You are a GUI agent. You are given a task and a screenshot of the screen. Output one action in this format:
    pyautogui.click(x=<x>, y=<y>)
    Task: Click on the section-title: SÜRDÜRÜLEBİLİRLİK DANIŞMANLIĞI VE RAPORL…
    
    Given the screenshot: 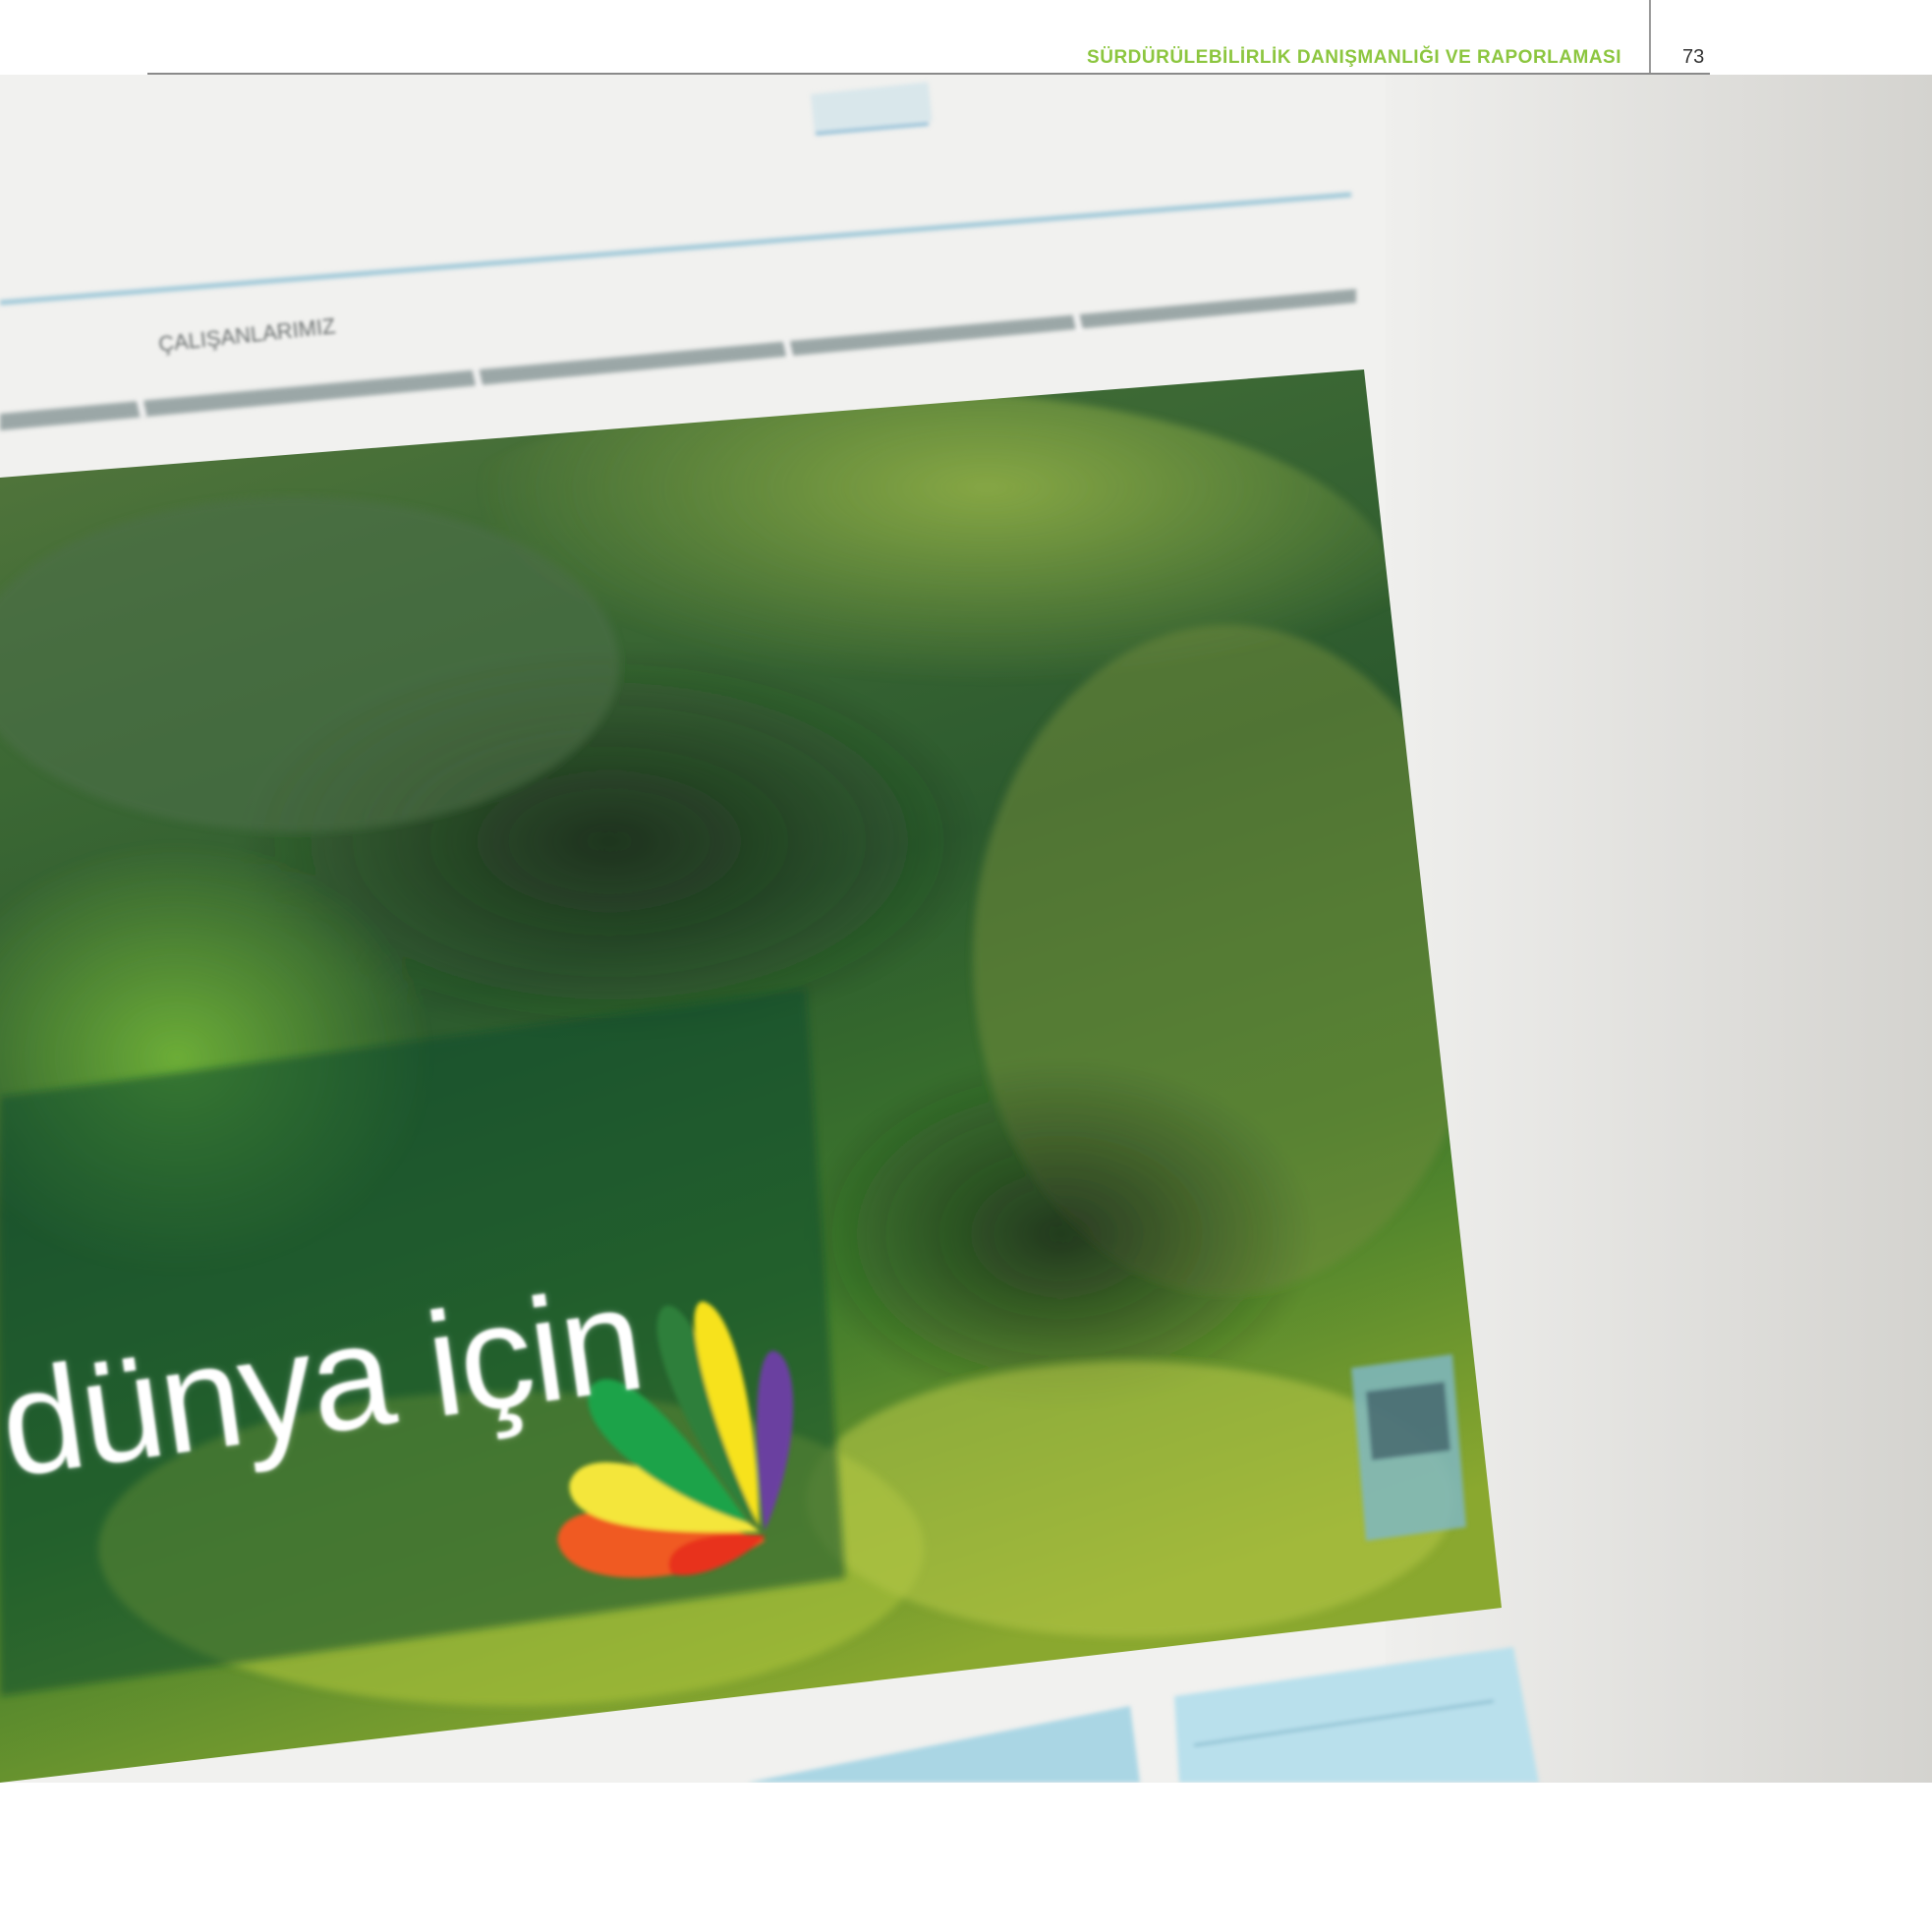 What is the action you would take?
    pyautogui.click(x=1354, y=57)
    